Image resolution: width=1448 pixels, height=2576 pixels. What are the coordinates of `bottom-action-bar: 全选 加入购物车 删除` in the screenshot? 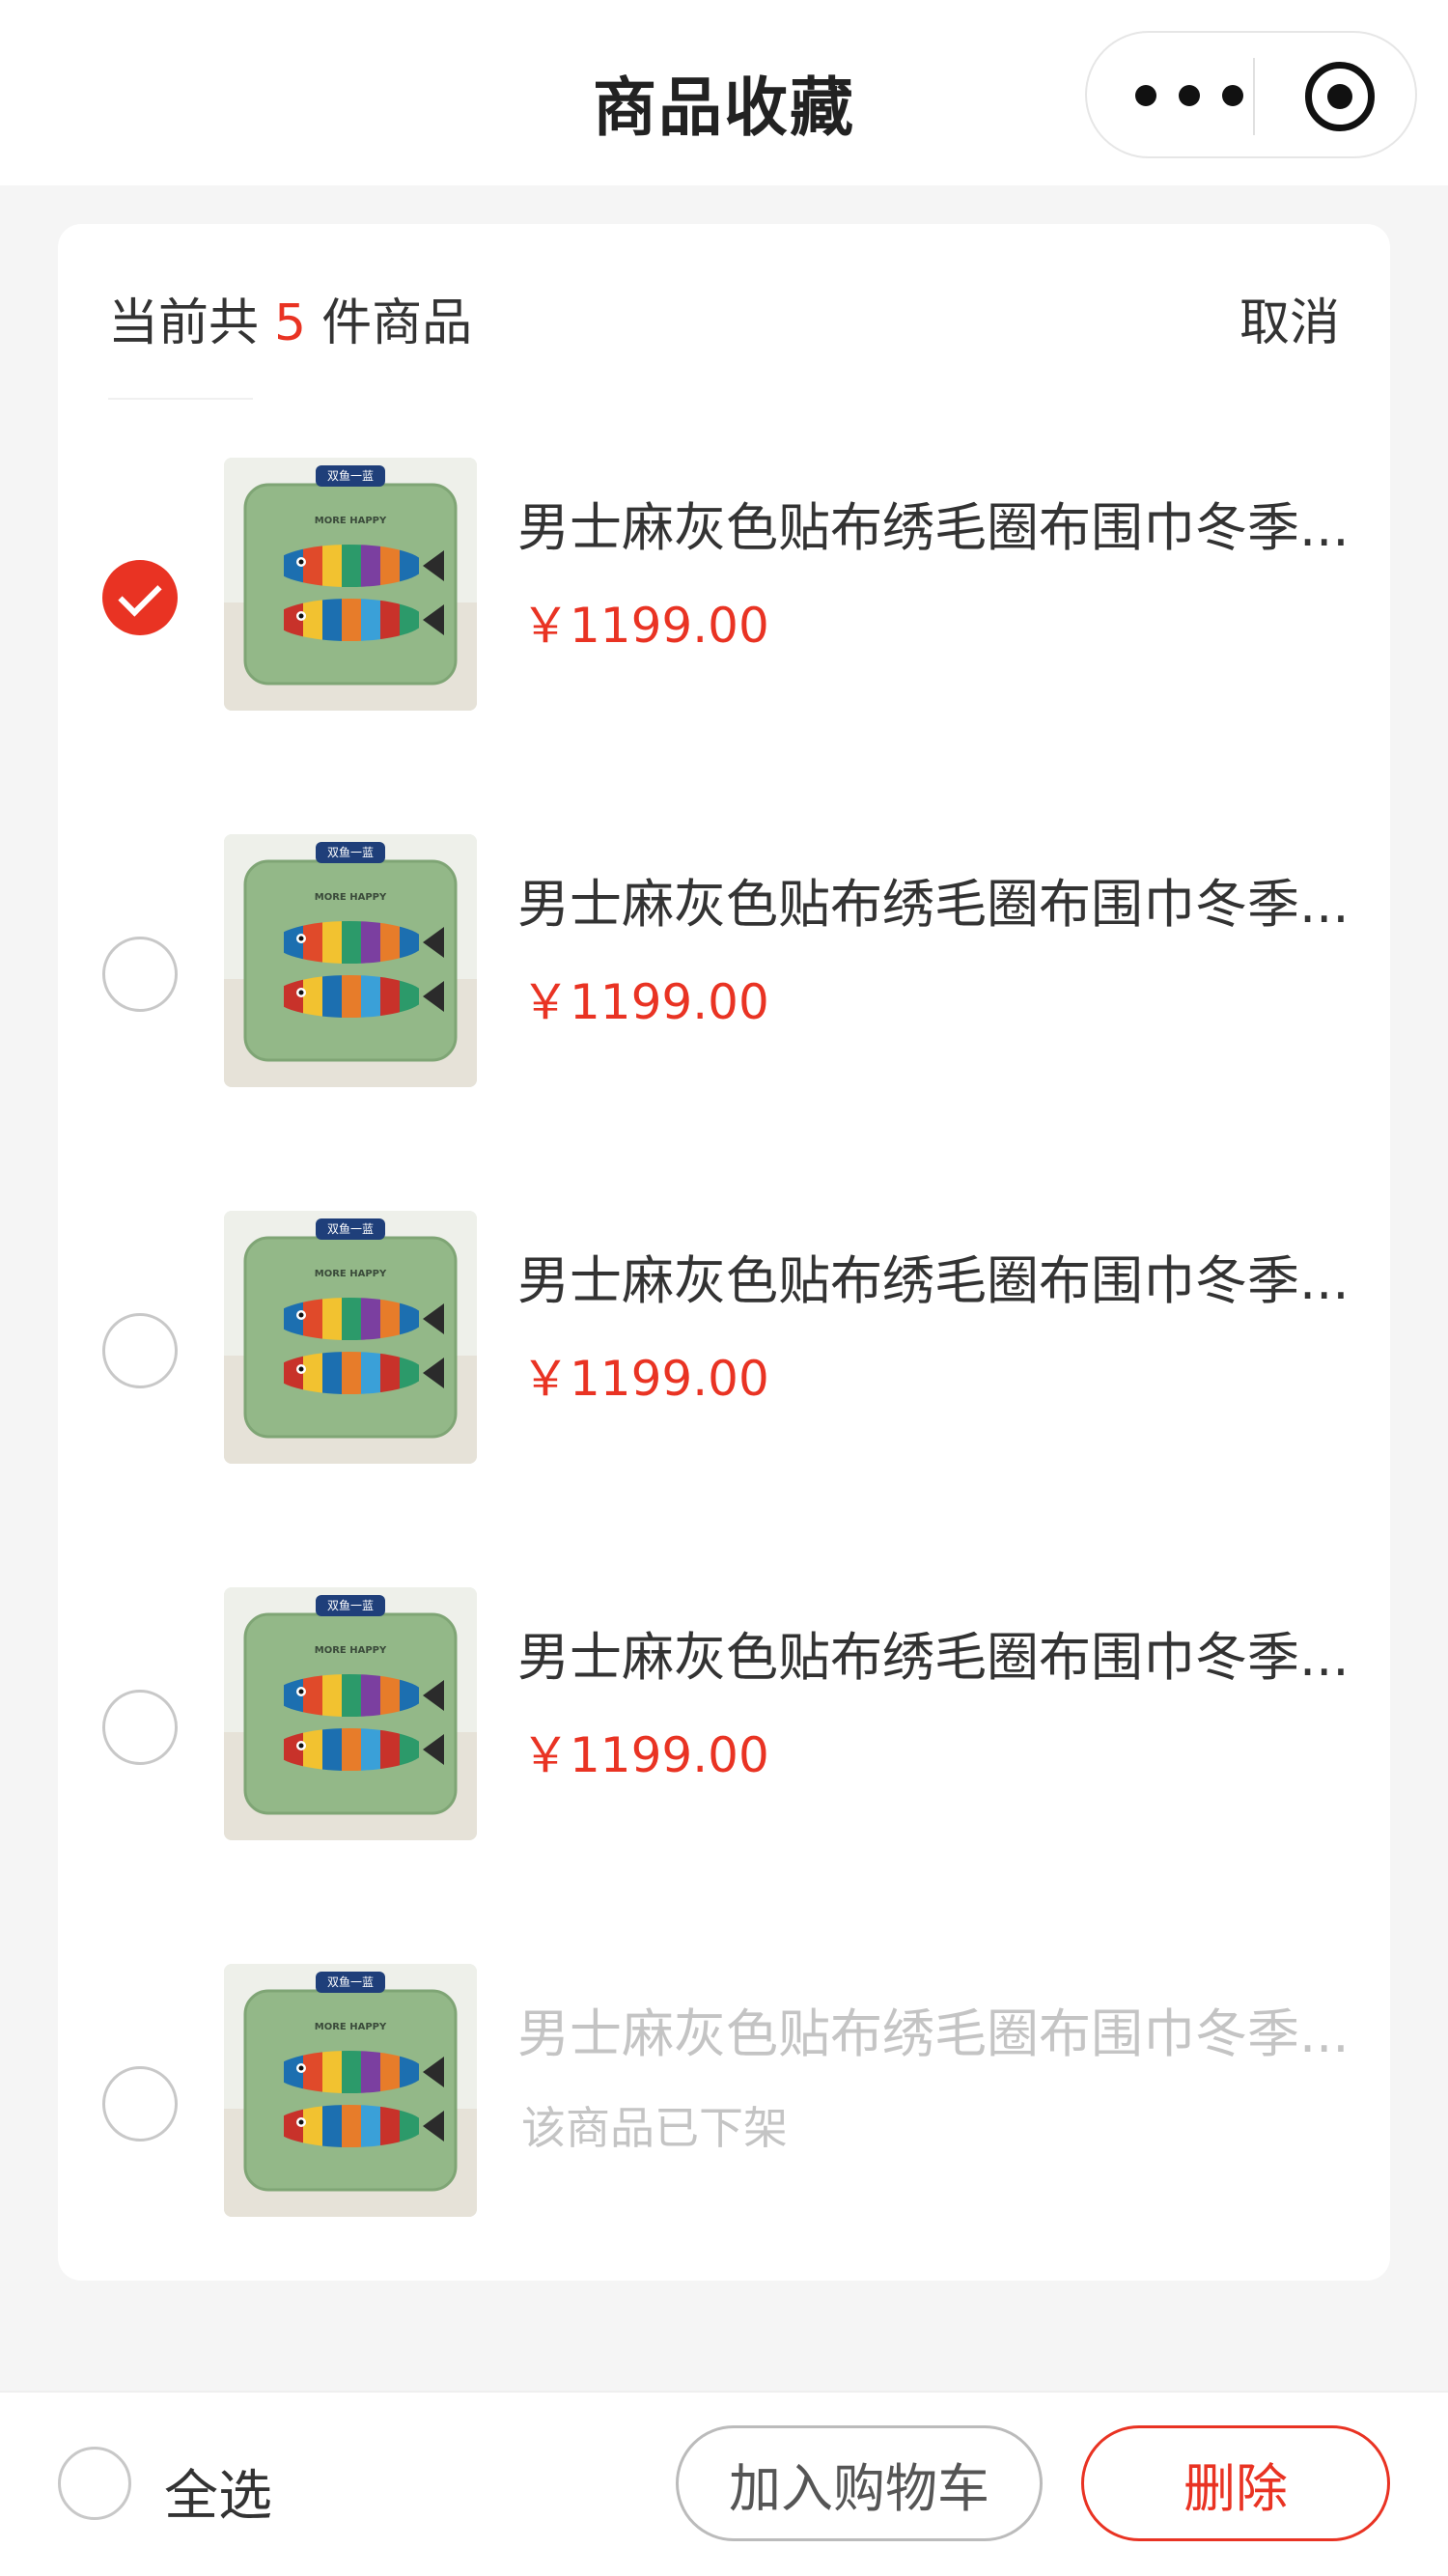 It's located at (724, 2484).